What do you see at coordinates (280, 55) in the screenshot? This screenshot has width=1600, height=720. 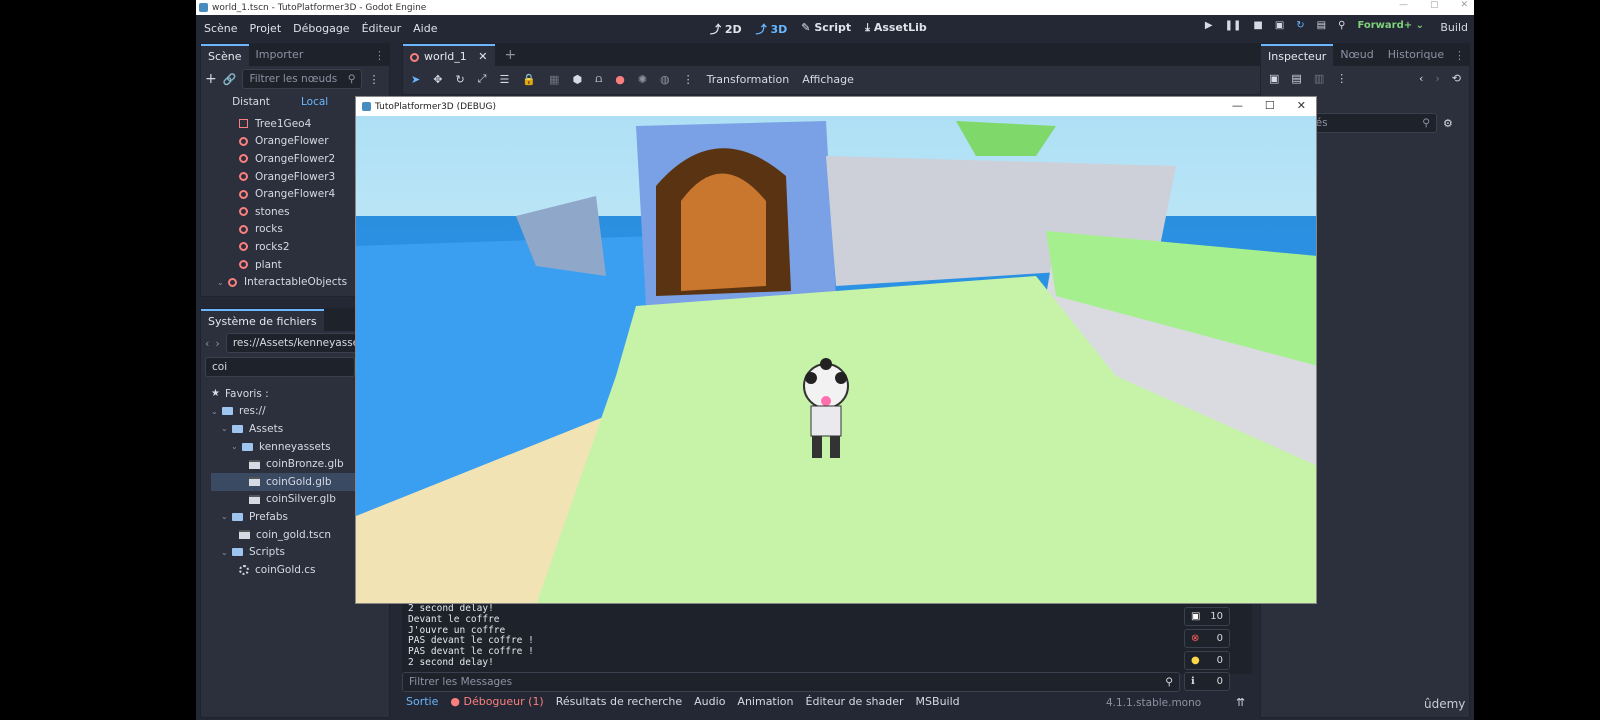 I see `tab-import: Importer` at bounding box center [280, 55].